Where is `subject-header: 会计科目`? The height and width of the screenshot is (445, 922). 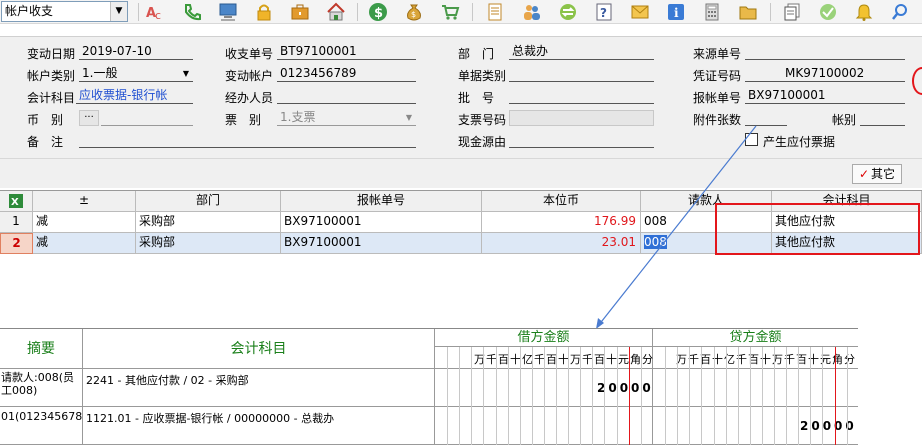
subject-header: 会计科目 is located at coordinates (259, 349).